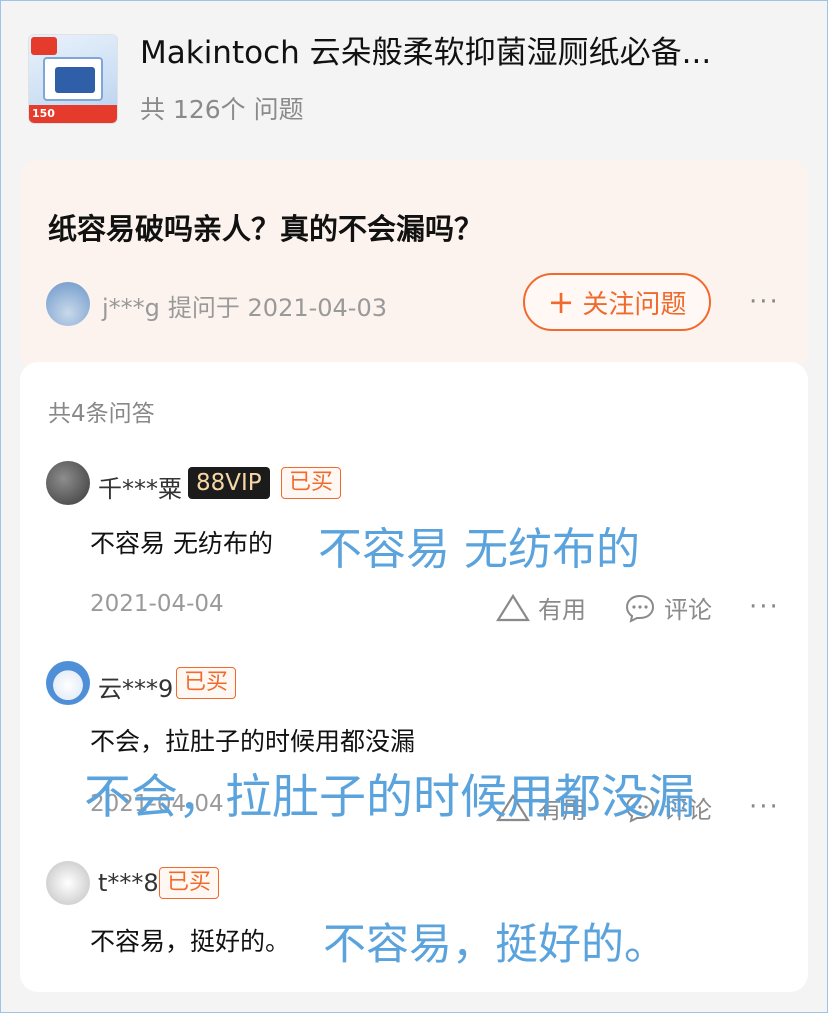 Image resolution: width=828 pixels, height=1013 pixels. What do you see at coordinates (495, 945) in the screenshot?
I see `answer-overlay-text: 不容易，挺好的。` at bounding box center [495, 945].